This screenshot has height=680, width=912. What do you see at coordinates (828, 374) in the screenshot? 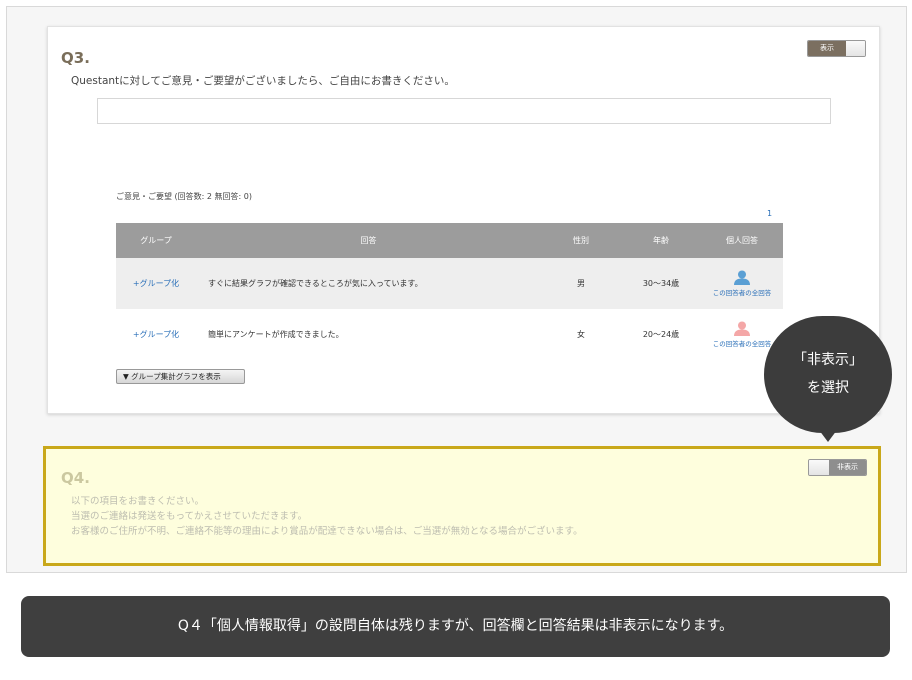
I see `callout-bubble: 「非表示」 を選択` at bounding box center [828, 374].